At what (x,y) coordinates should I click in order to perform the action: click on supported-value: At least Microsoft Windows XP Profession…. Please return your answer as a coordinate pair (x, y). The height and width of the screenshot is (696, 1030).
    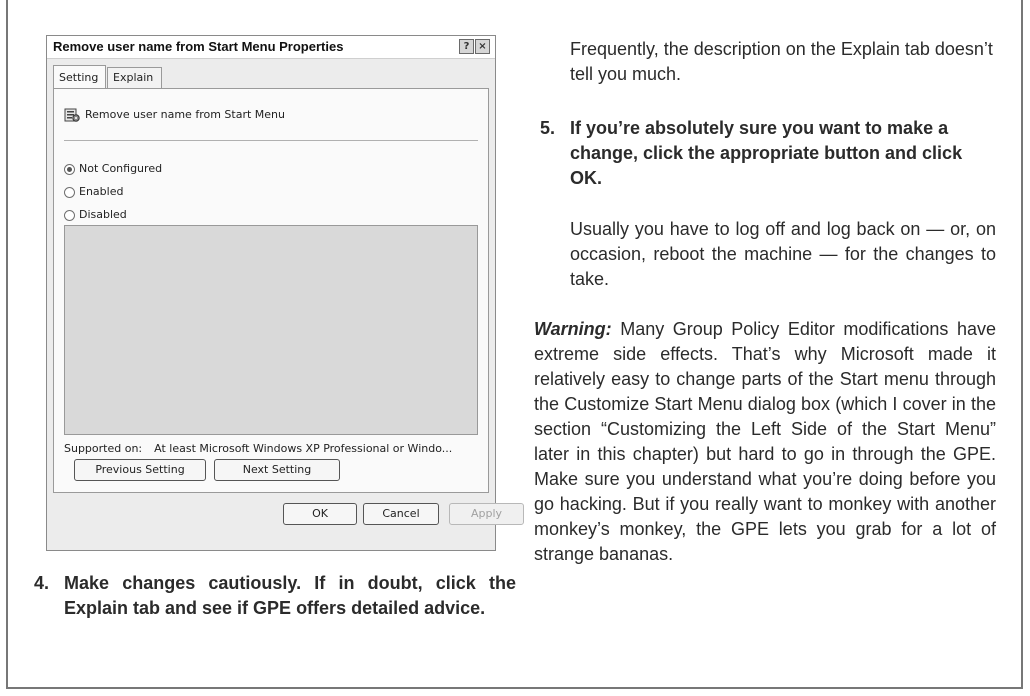
    Looking at the image, I should click on (303, 448).